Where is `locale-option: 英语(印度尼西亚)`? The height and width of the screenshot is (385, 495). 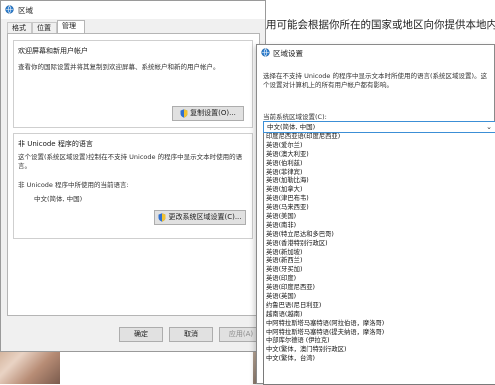 locale-option: 英语(印度尼西亚) is located at coordinates (379, 288).